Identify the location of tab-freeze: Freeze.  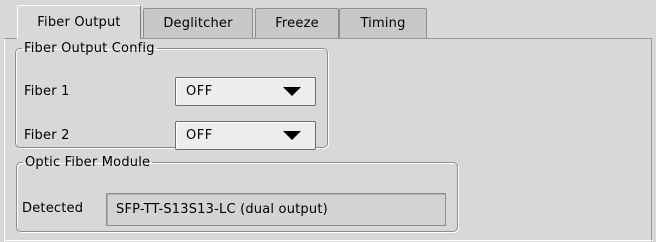
(297, 23).